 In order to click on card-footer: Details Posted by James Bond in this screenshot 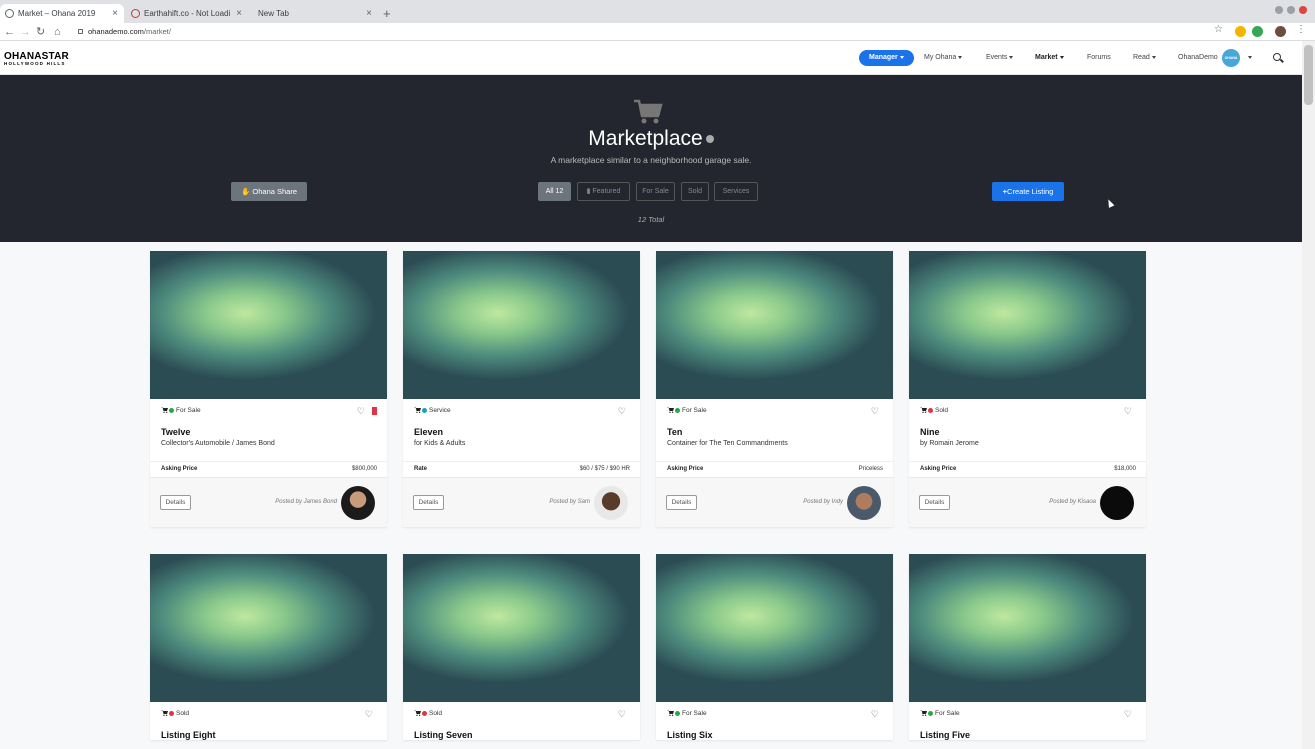, I will do `click(268, 502)`.